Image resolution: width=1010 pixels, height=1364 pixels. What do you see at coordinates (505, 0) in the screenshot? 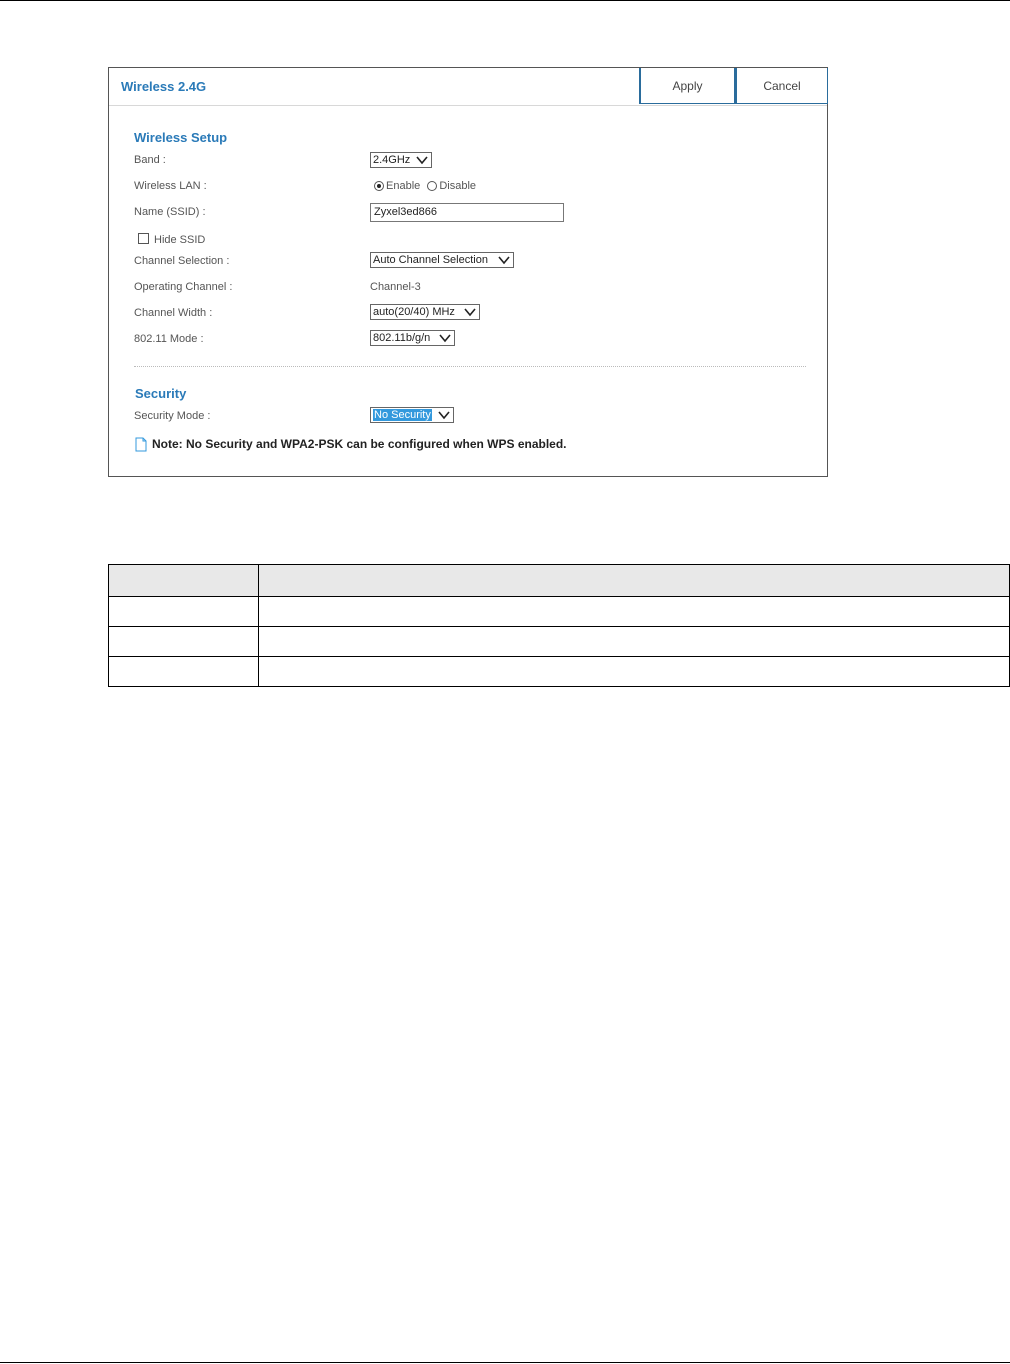
I see `page-top-rule` at bounding box center [505, 0].